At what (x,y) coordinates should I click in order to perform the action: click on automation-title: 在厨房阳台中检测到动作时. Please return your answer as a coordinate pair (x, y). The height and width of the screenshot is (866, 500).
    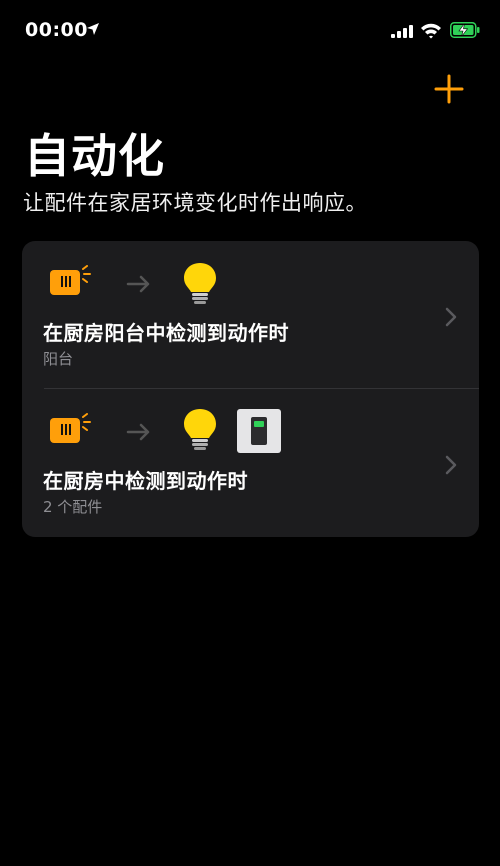
    Looking at the image, I should click on (166, 333).